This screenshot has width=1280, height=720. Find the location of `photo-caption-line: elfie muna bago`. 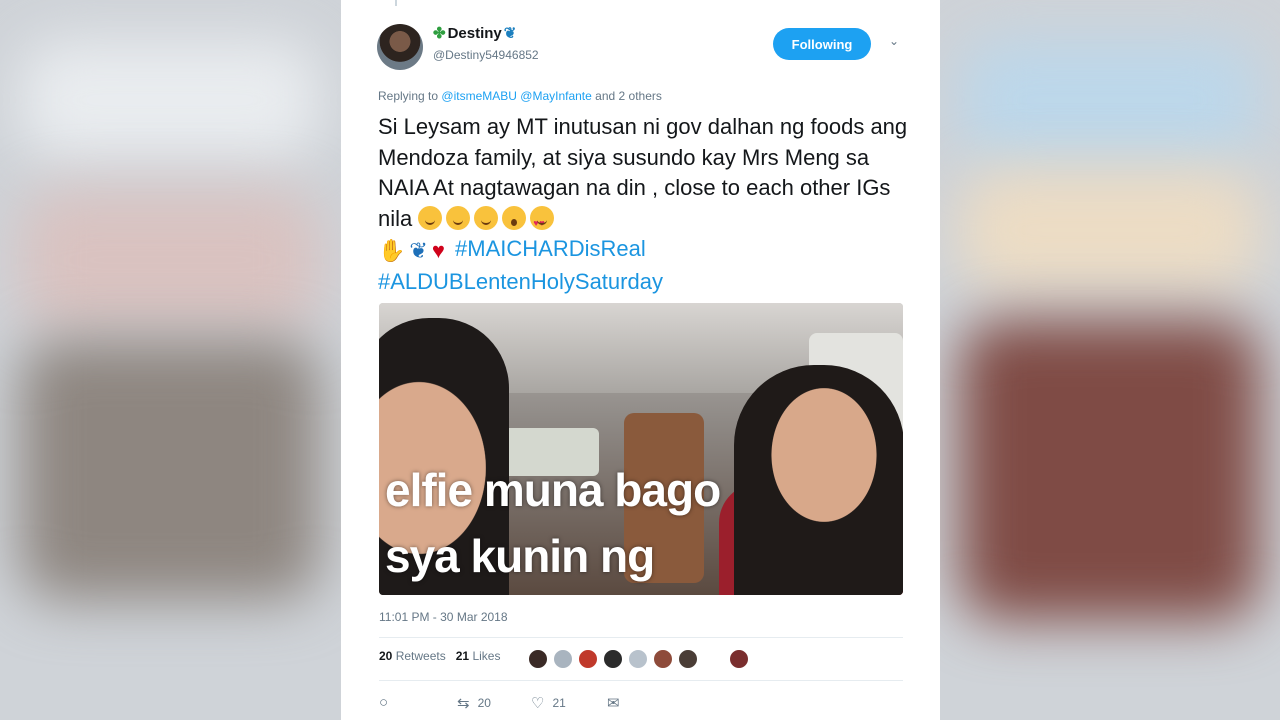

photo-caption-line: elfie muna bago is located at coordinates (553, 490).